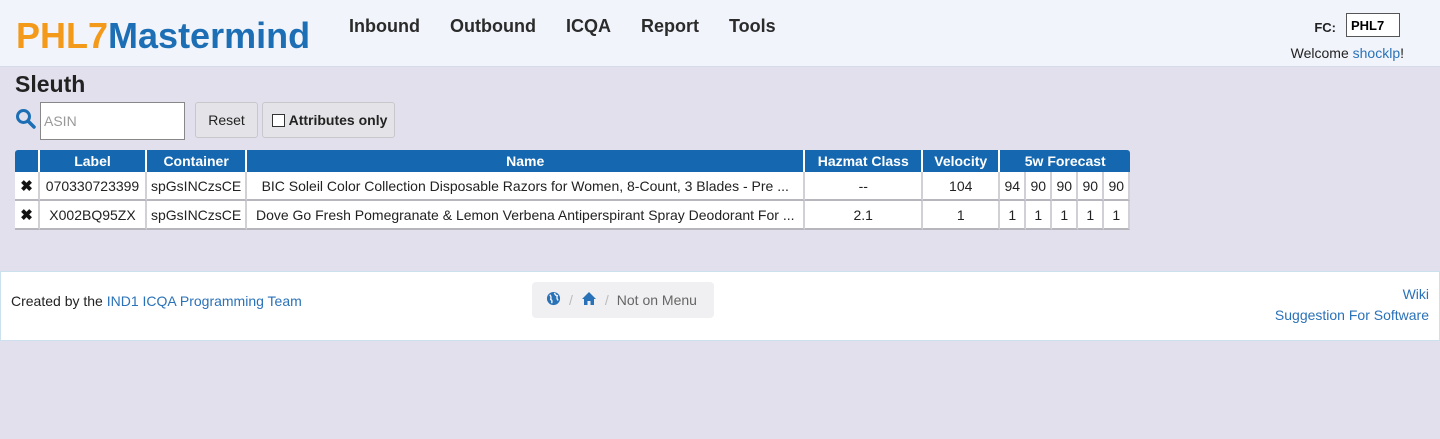  Describe the element at coordinates (27, 161) in the screenshot. I see `delete-column-header` at that location.